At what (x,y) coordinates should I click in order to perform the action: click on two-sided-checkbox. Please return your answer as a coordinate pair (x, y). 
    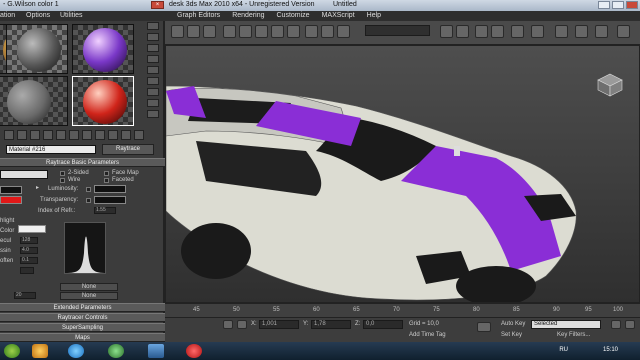
    Looking at the image, I should click on (62, 173).